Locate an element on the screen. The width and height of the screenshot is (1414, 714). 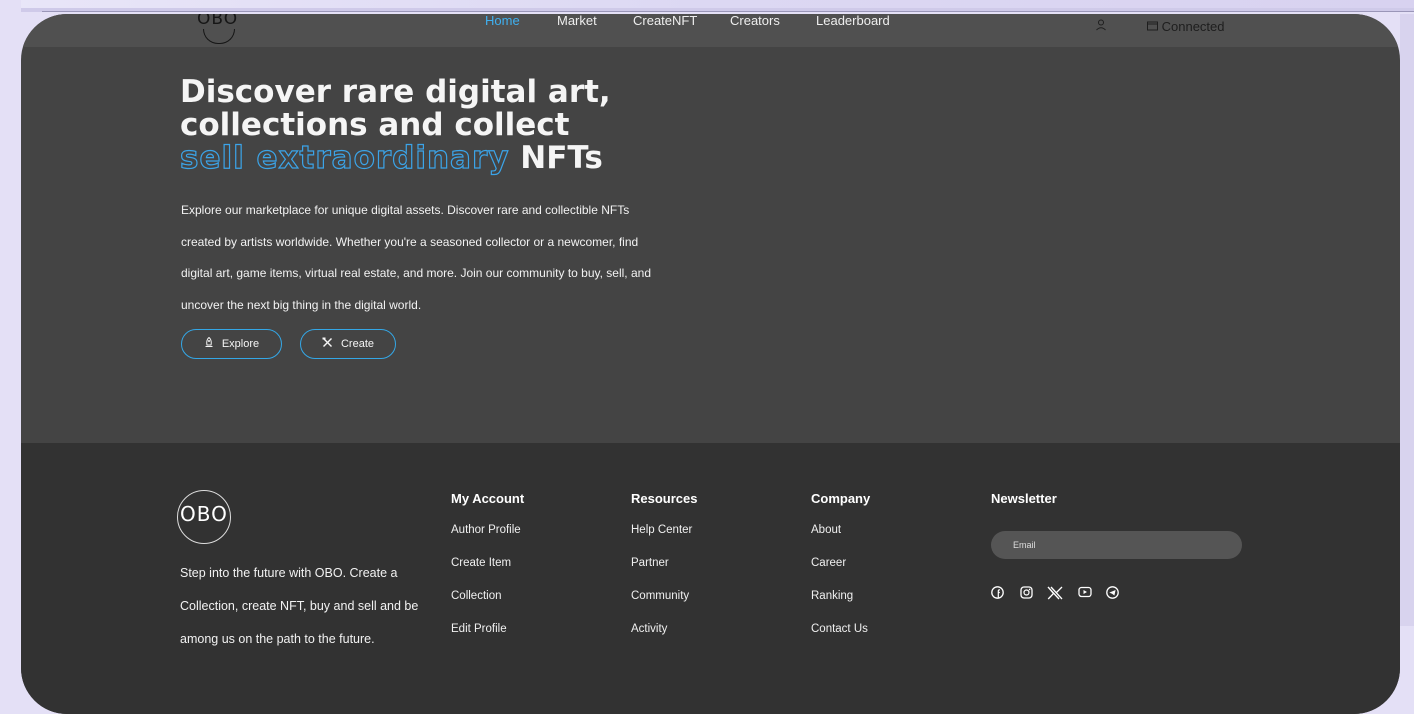
footer-link-create-item: Create Item is located at coordinates (481, 563).